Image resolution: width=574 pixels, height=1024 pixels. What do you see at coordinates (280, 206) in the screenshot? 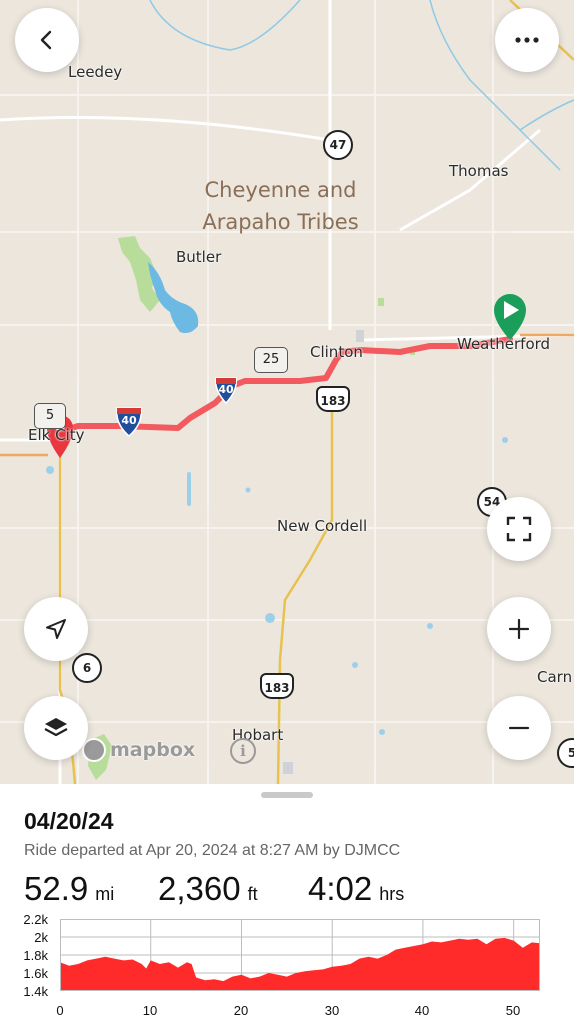
I see `region-label: Cheyenne and Arapaho Tribes` at bounding box center [280, 206].